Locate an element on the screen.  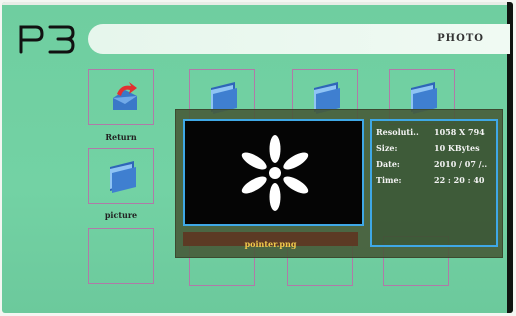
image-preview is located at coordinates (273, 172).